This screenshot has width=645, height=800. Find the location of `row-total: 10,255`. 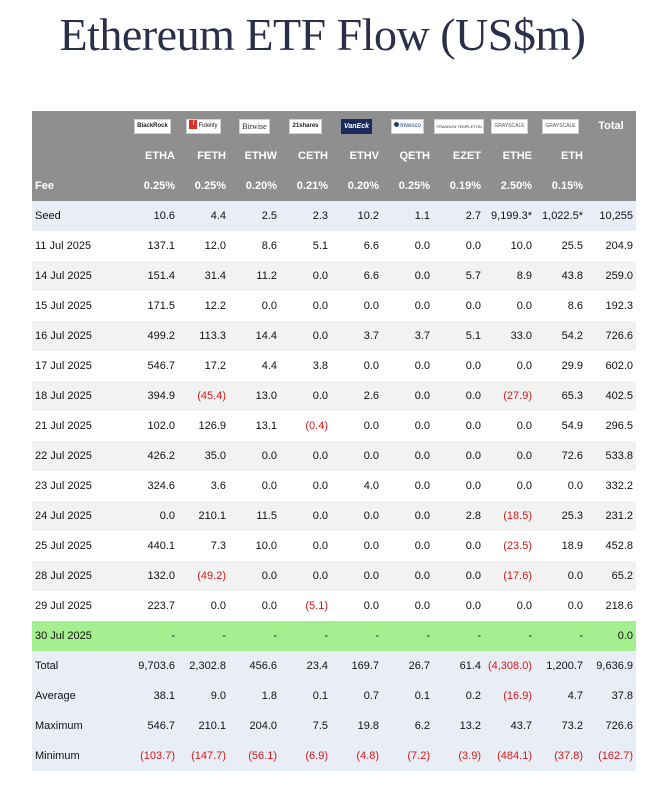

row-total: 10,255 is located at coordinates (611, 216).